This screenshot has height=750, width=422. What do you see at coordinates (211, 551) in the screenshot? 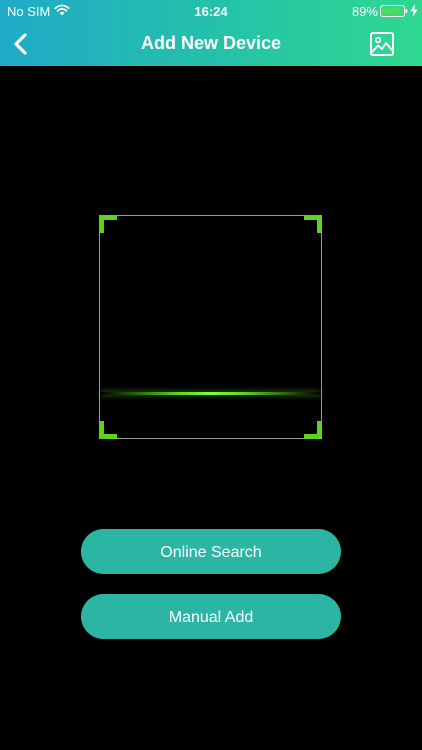
I see `online-search-button: Online Search` at bounding box center [211, 551].